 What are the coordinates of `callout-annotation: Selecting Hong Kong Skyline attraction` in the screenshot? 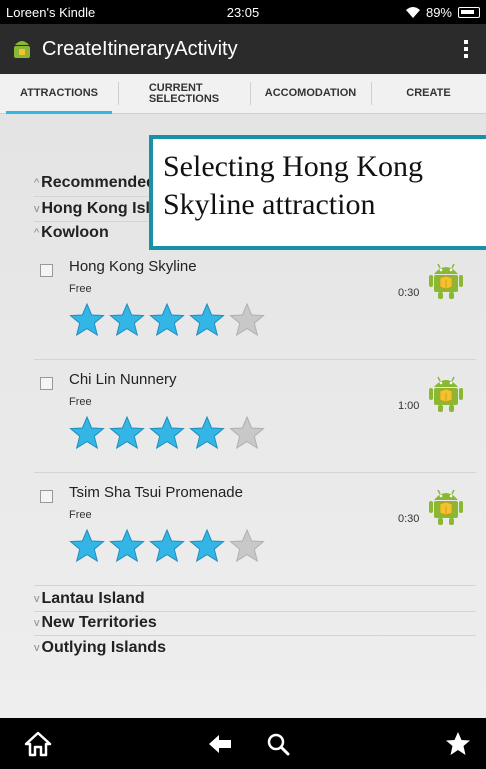 It's located at (317, 192).